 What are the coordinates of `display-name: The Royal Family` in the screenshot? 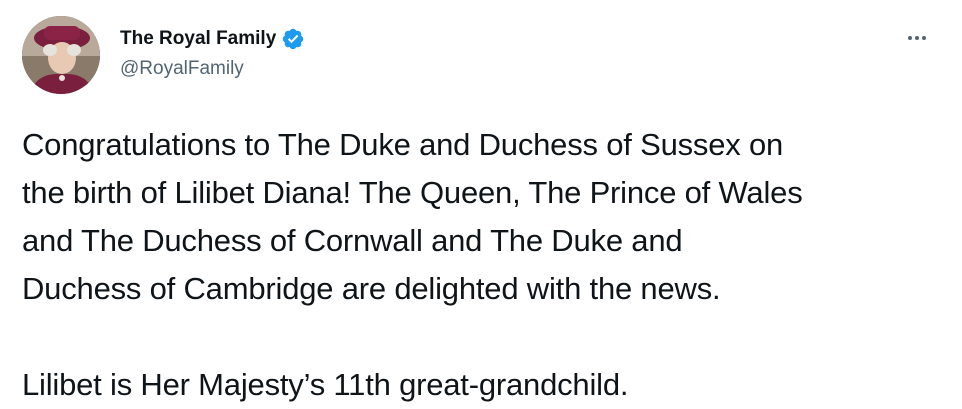 It's located at (198, 39).